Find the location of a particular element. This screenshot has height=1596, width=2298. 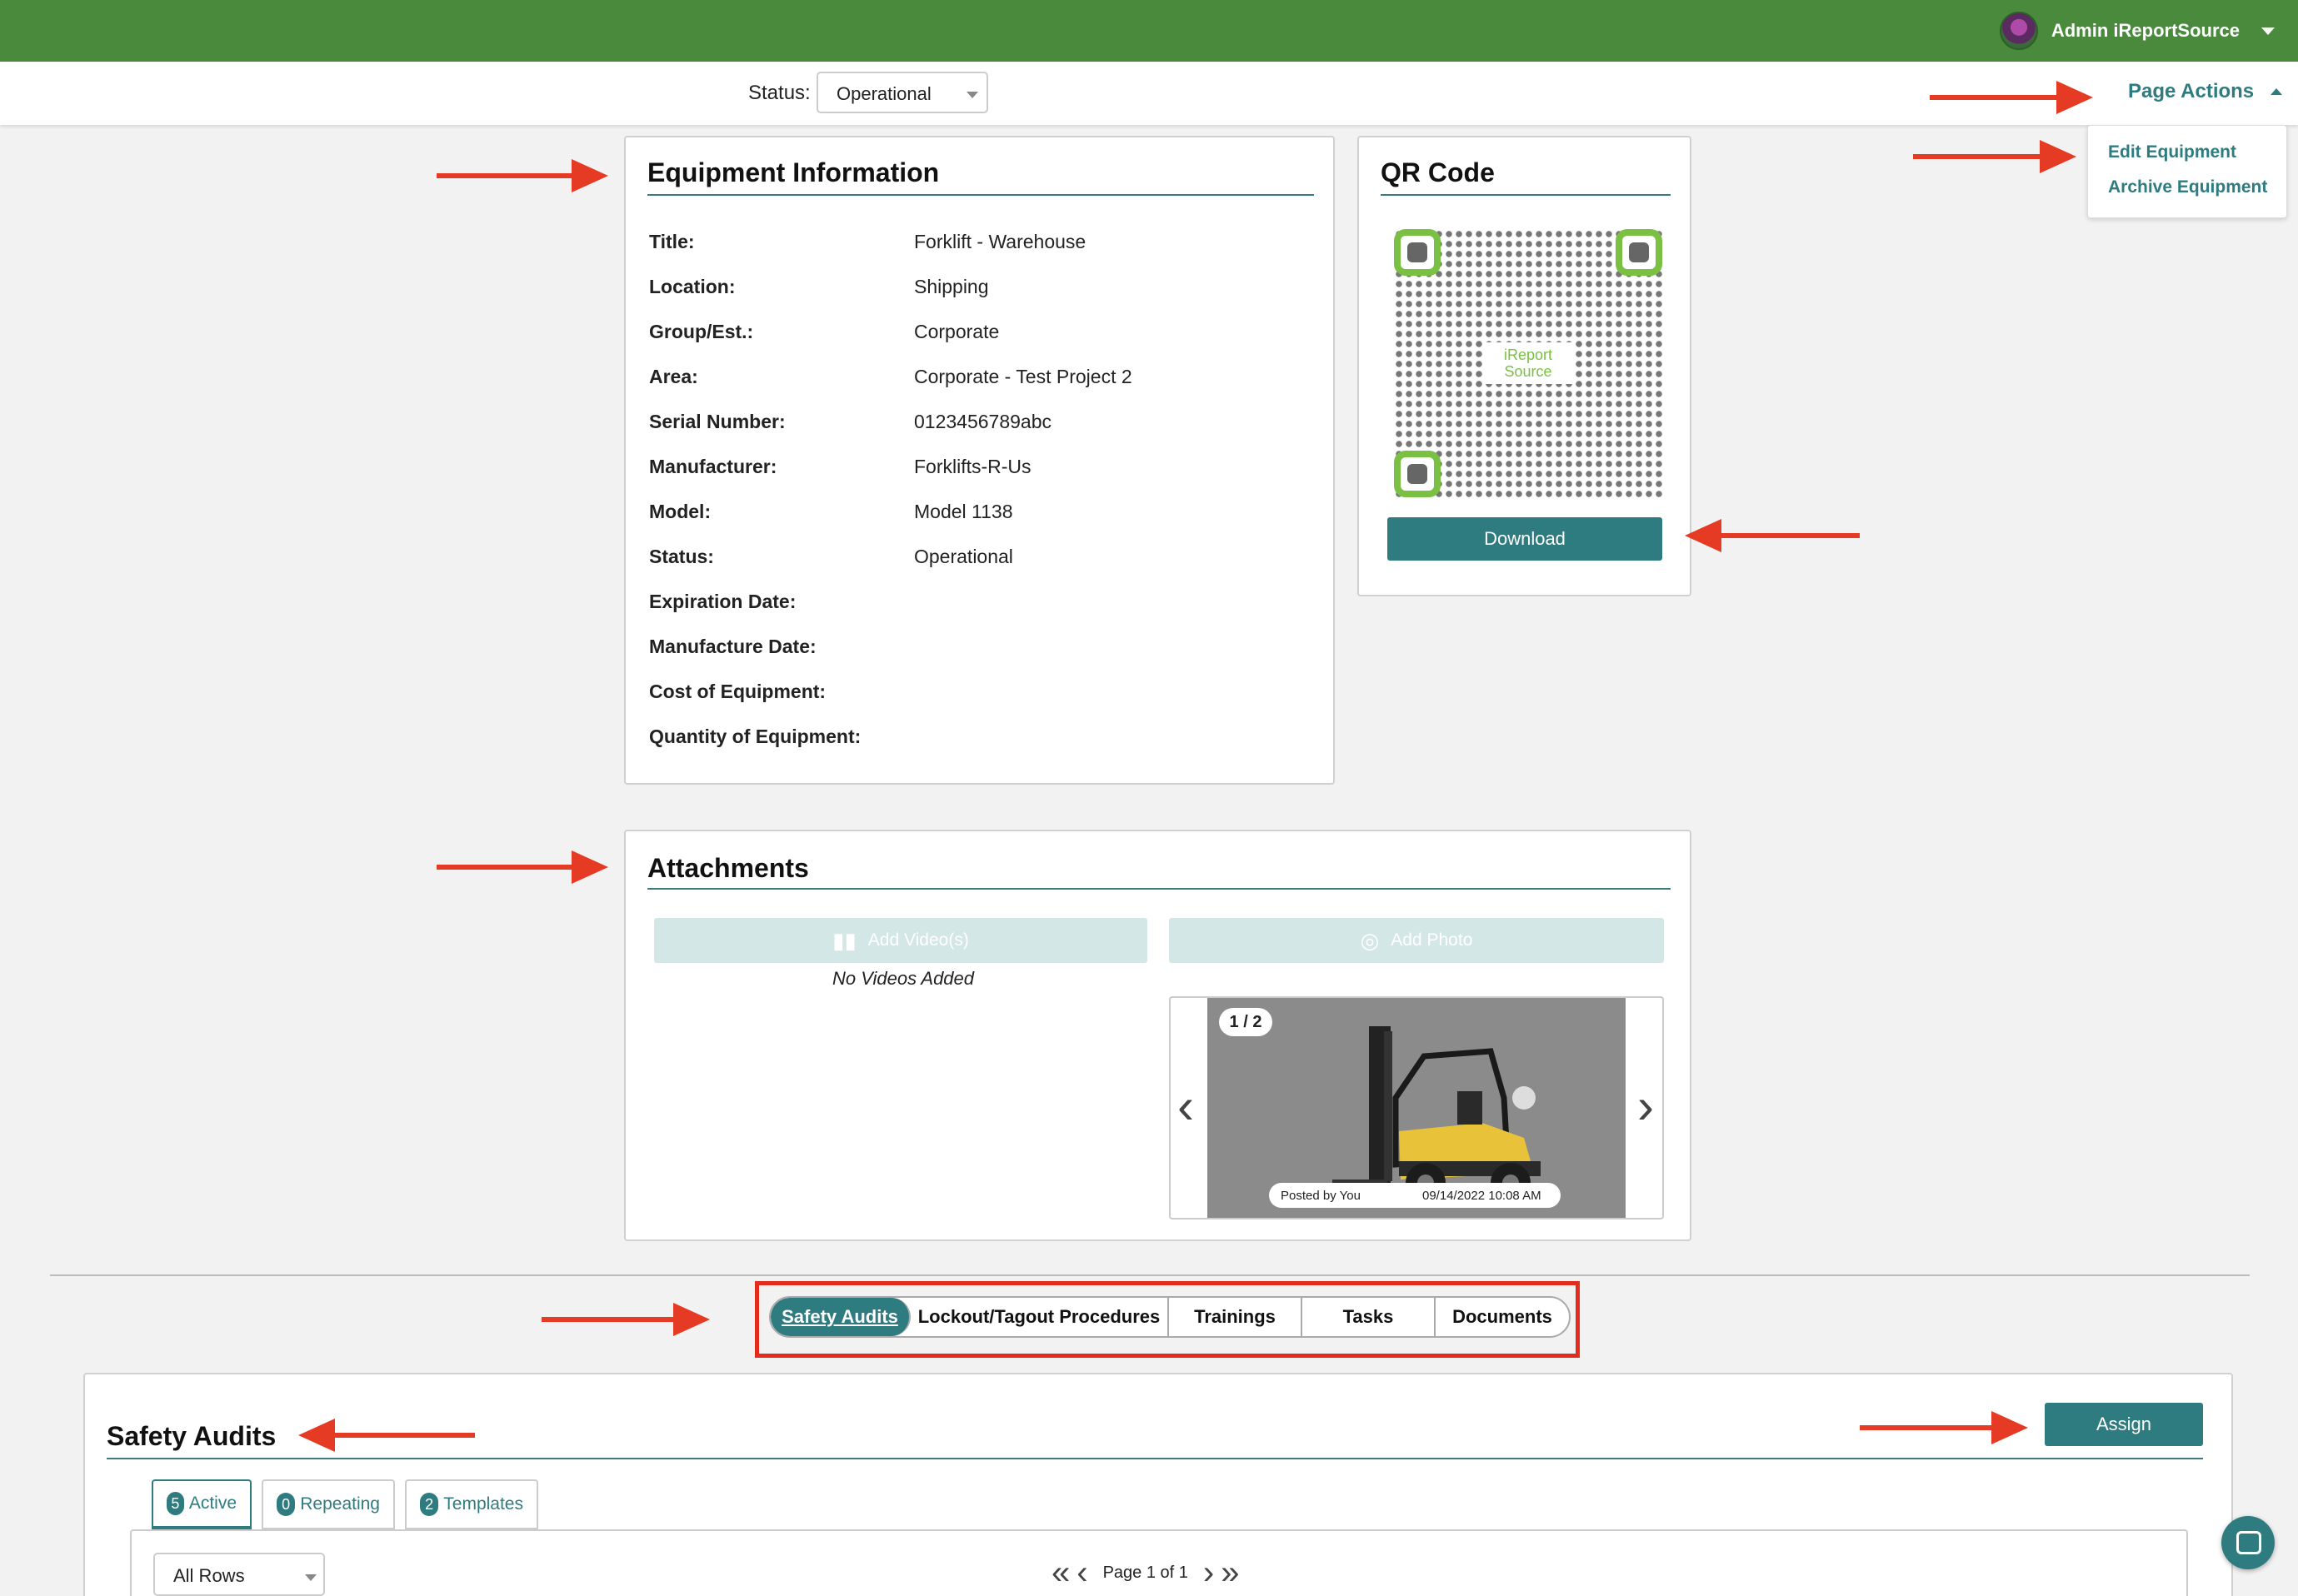

qr-finder-bottom-left is located at coordinates (1417, 474).